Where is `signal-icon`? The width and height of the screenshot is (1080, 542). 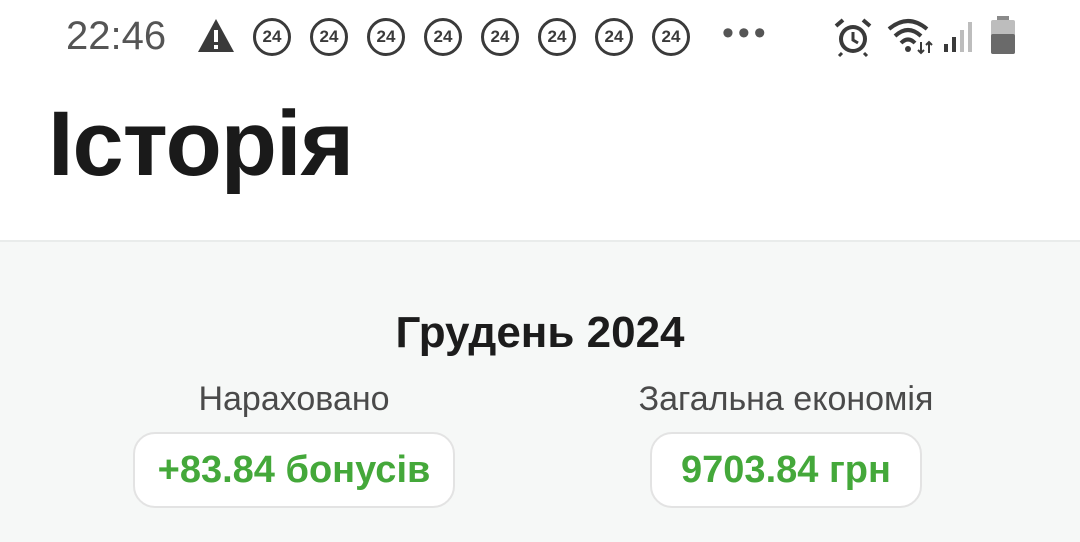
signal-icon is located at coordinates (958, 37).